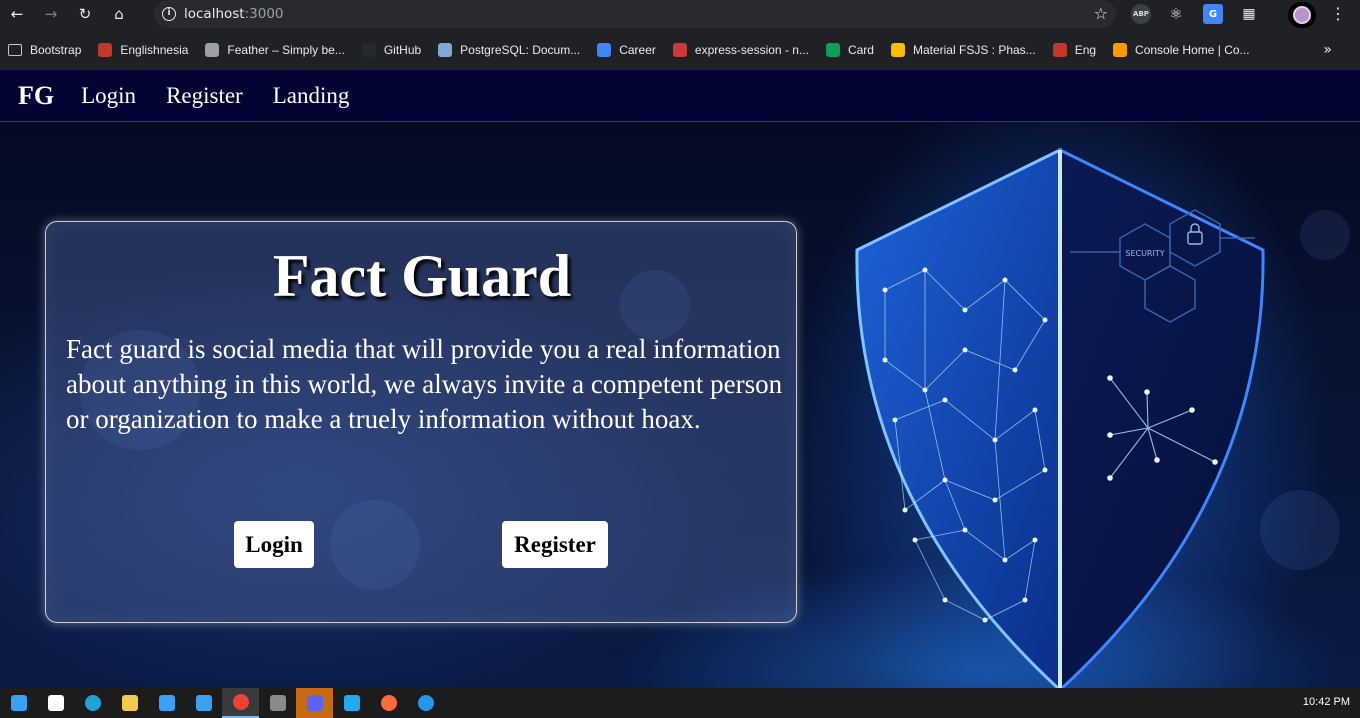 The image size is (1360, 718). What do you see at coordinates (108, 96) in the screenshot?
I see `nav-link-login: Login` at bounding box center [108, 96].